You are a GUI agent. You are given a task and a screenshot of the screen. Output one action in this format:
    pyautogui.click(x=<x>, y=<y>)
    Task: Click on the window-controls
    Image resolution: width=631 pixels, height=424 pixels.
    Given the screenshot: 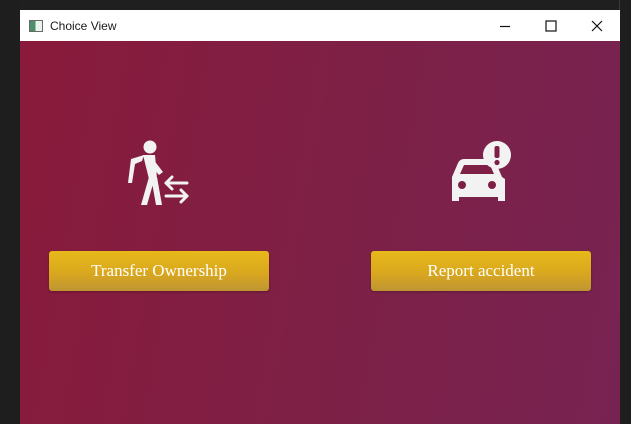 What is the action you would take?
    pyautogui.click(x=551, y=25)
    